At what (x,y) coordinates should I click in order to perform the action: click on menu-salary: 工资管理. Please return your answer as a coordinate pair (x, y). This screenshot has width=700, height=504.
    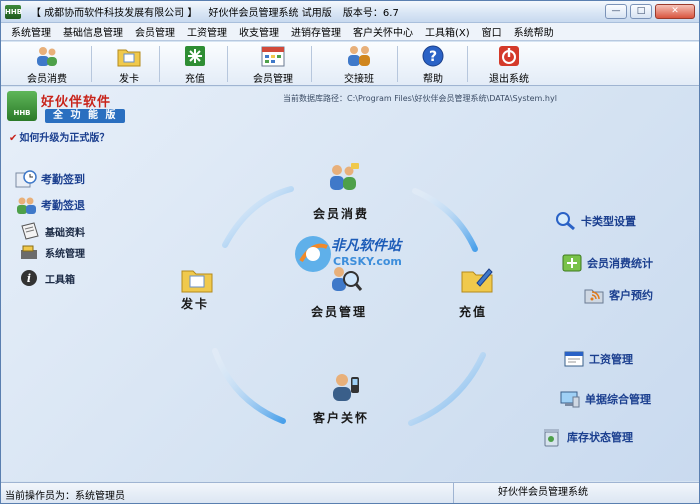
    Looking at the image, I should click on (207, 31).